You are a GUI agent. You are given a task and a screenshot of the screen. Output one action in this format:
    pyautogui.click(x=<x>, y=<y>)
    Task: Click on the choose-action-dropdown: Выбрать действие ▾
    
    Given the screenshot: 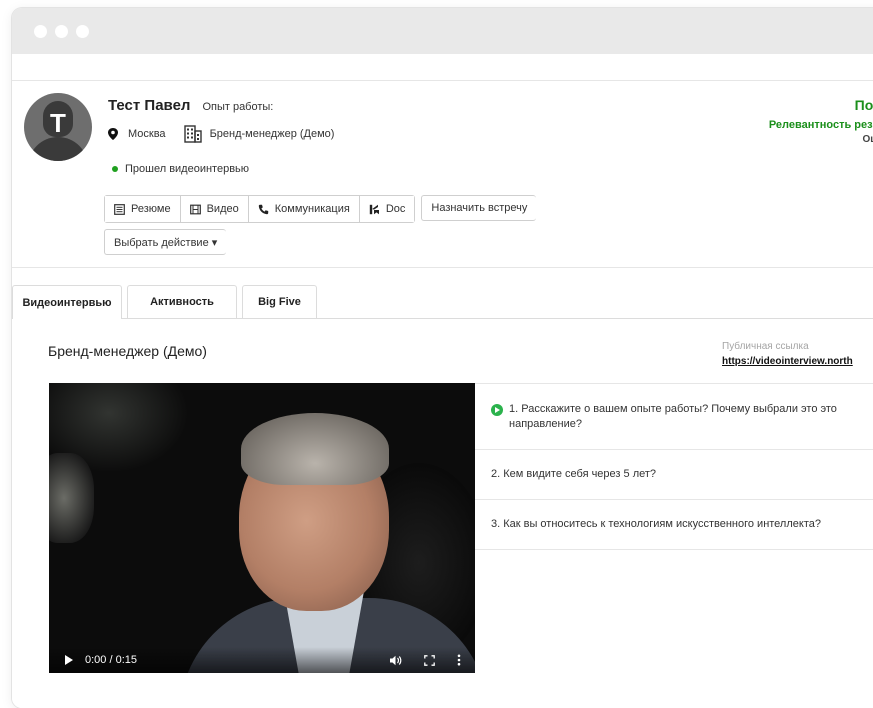 What is the action you would take?
    pyautogui.click(x=165, y=242)
    